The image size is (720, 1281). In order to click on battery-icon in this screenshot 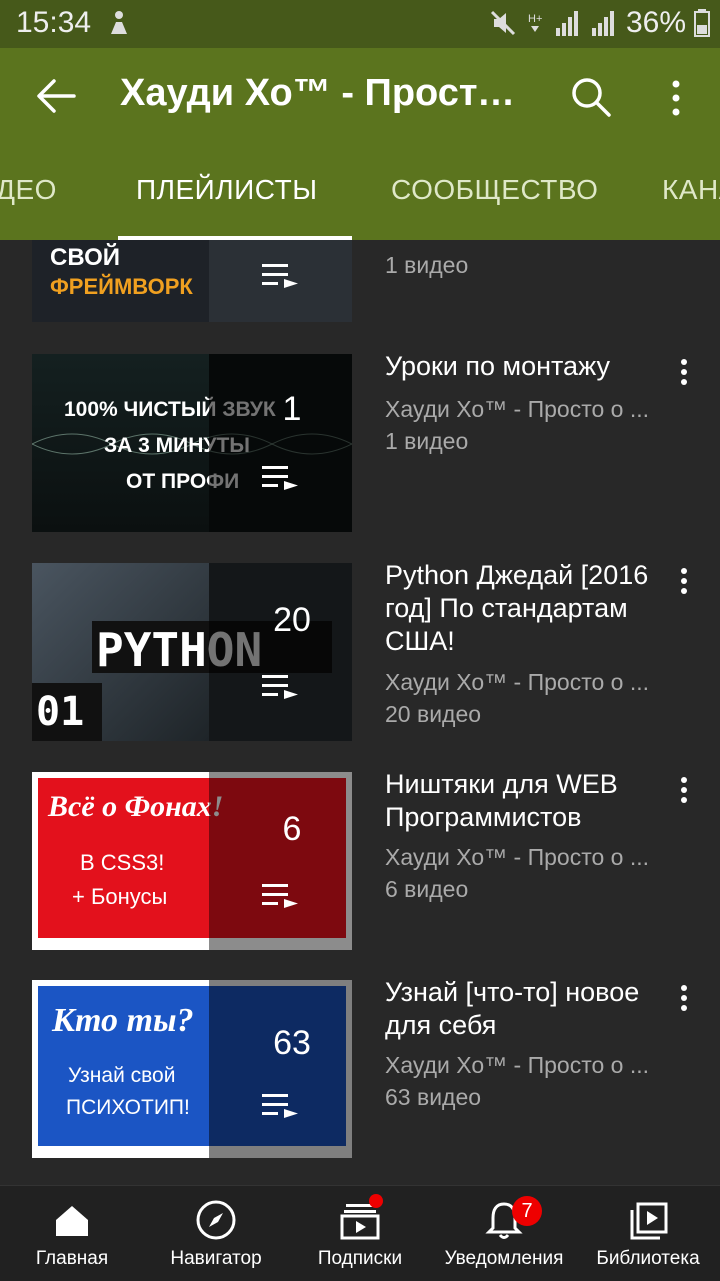, I will do `click(702, 23)`.